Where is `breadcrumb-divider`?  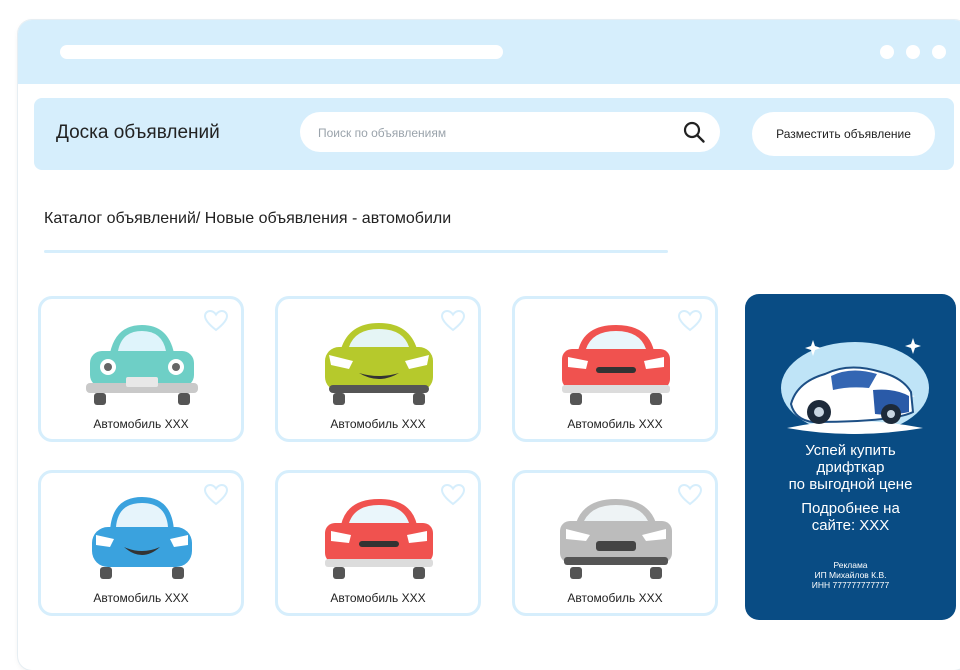
breadcrumb-divider is located at coordinates (356, 251).